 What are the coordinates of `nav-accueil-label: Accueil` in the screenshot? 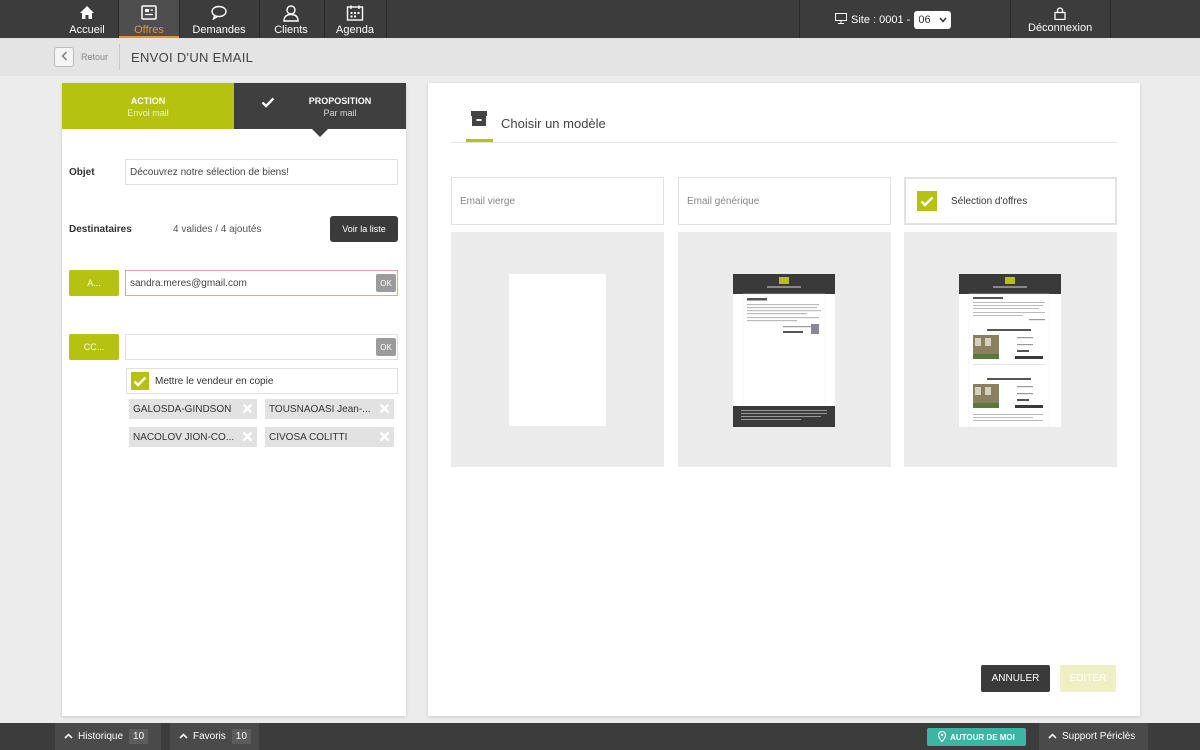 It's located at (87, 30).